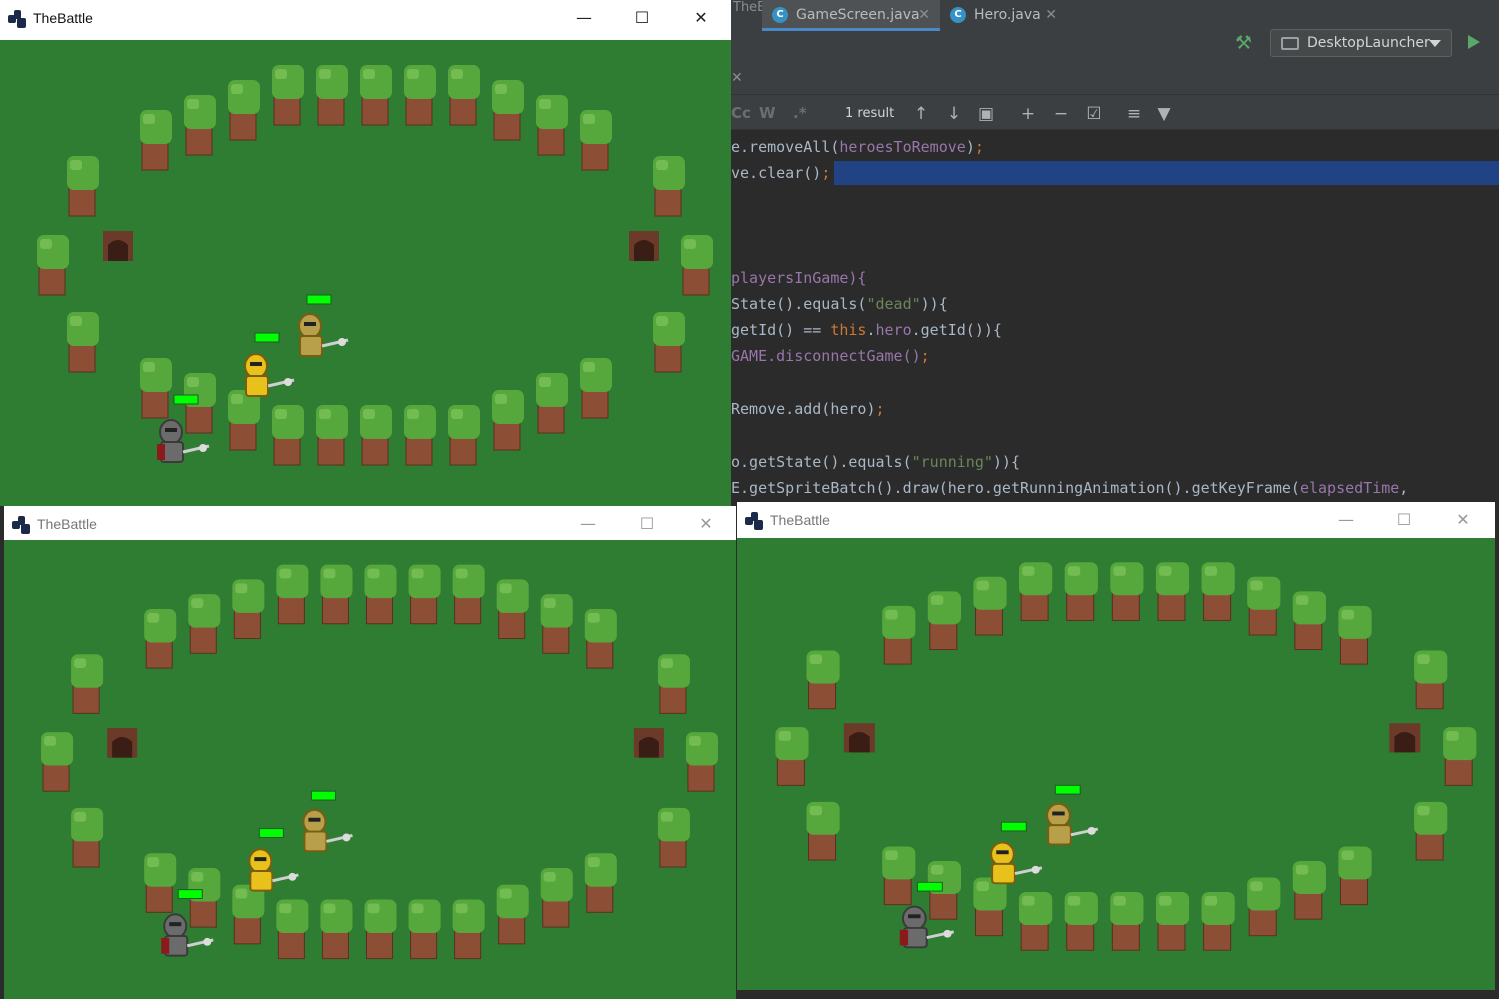  Describe the element at coordinates (851, 15) in the screenshot. I see `tab-gamescreen-java: C GameScreen.java ✕` at that location.